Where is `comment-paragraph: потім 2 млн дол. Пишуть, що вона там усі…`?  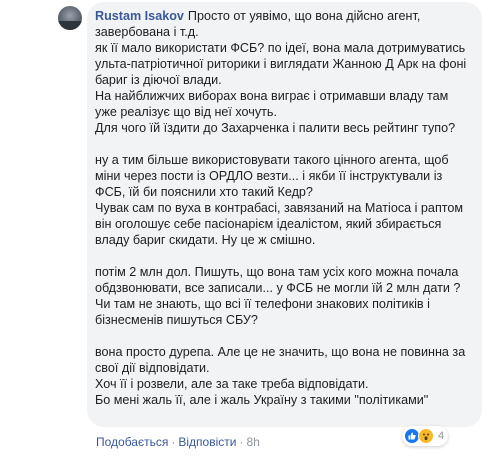 comment-paragraph: потім 2 млн дол. Пишуть, що вона там усі… is located at coordinates (278, 296).